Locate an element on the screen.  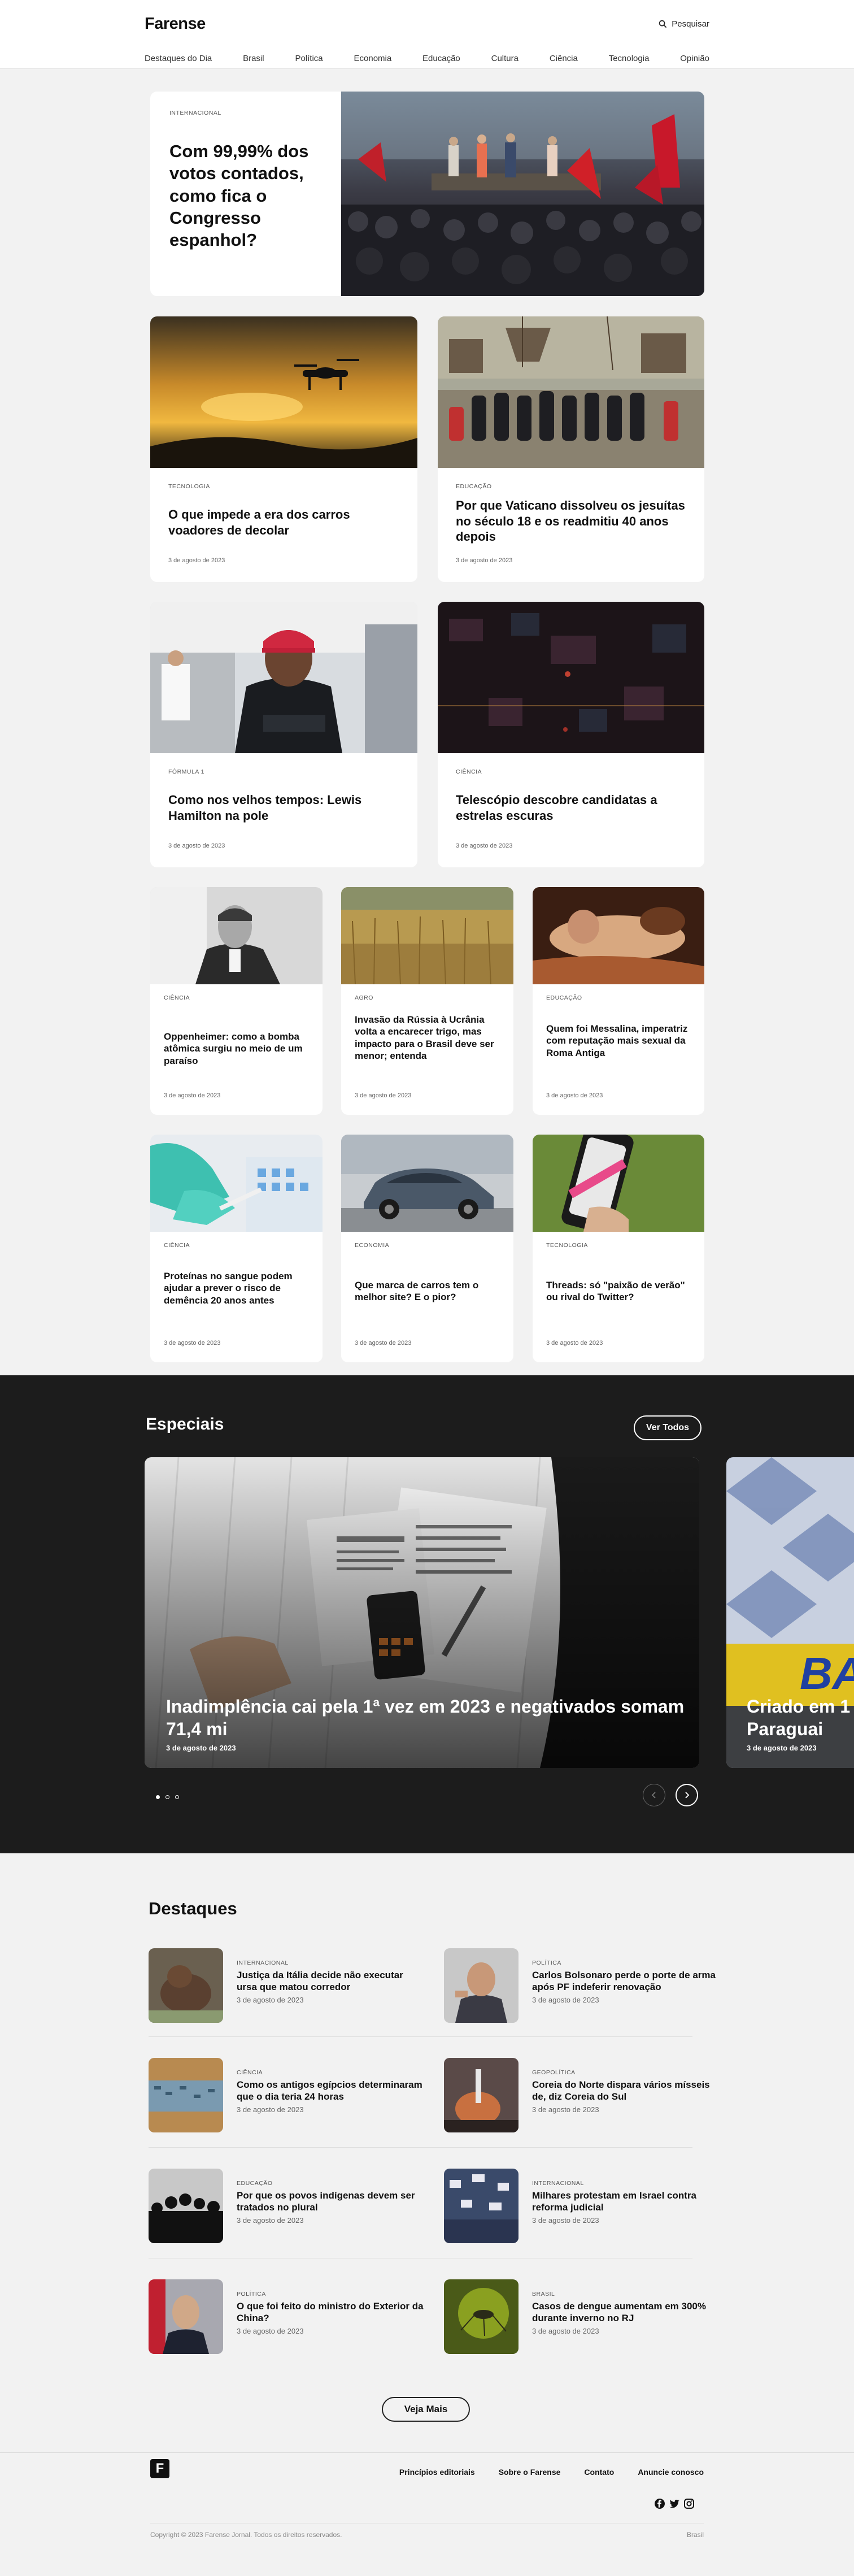
slide-title-line1: Criado em 1 is located at coordinates (799, 1706).